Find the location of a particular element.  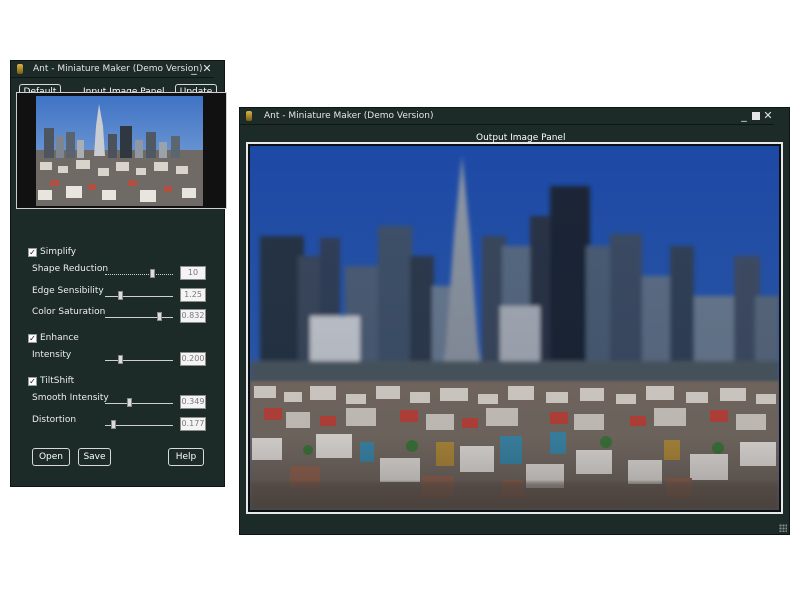

output-titlebar: Ant - Miniature Maker (Demo Version) _ ✕ is located at coordinates (507, 116).